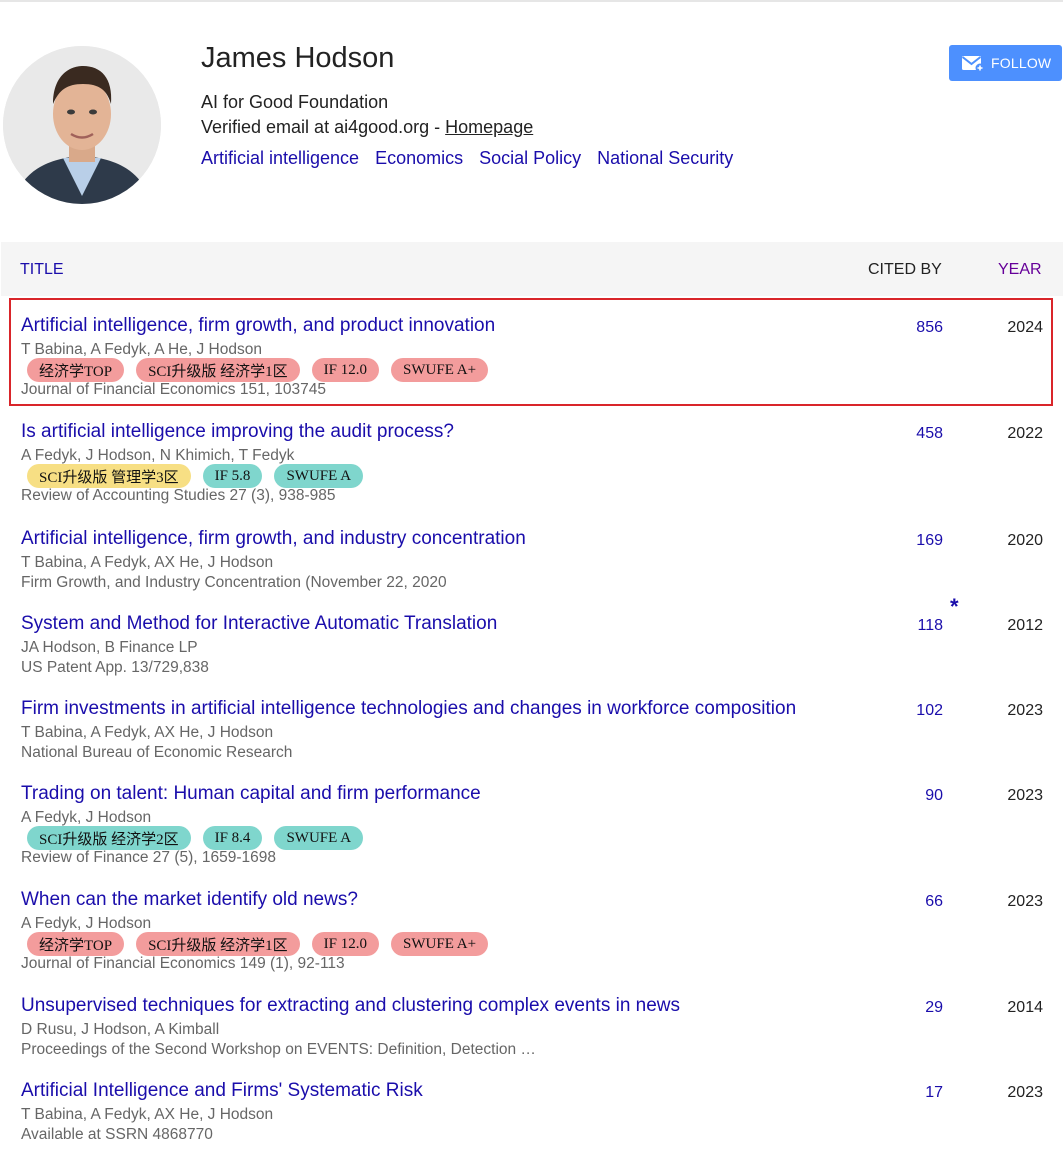 The height and width of the screenshot is (1160, 1063). Describe the element at coordinates (295, 102) in the screenshot. I see `profile-affiliation: AI for Good Foundation` at that location.